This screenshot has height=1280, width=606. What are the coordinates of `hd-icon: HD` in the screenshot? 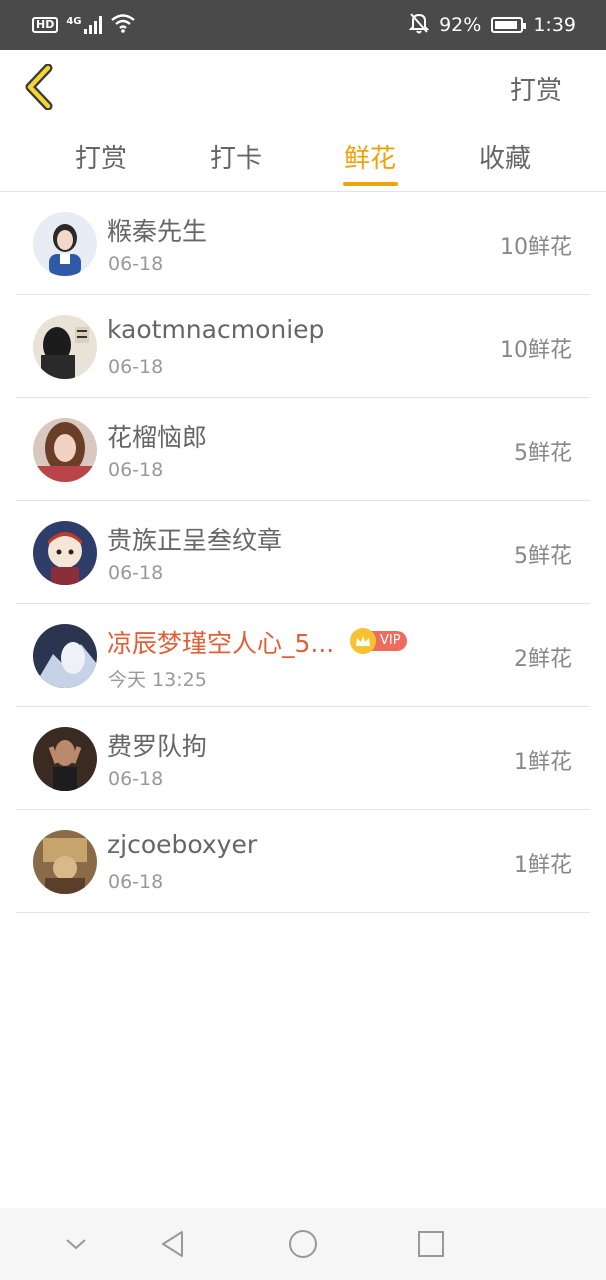 It's located at (45, 25).